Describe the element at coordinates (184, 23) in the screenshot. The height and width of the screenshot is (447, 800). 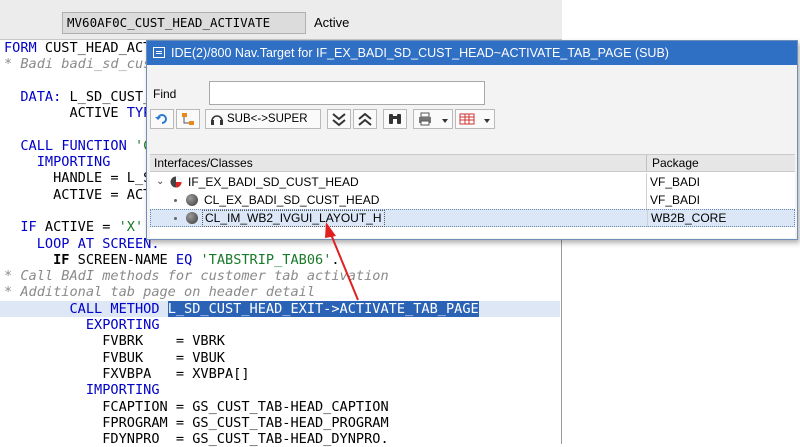
I see `program-name-field: MV60AF0C_CUST_HEAD_ACTIVATE` at that location.